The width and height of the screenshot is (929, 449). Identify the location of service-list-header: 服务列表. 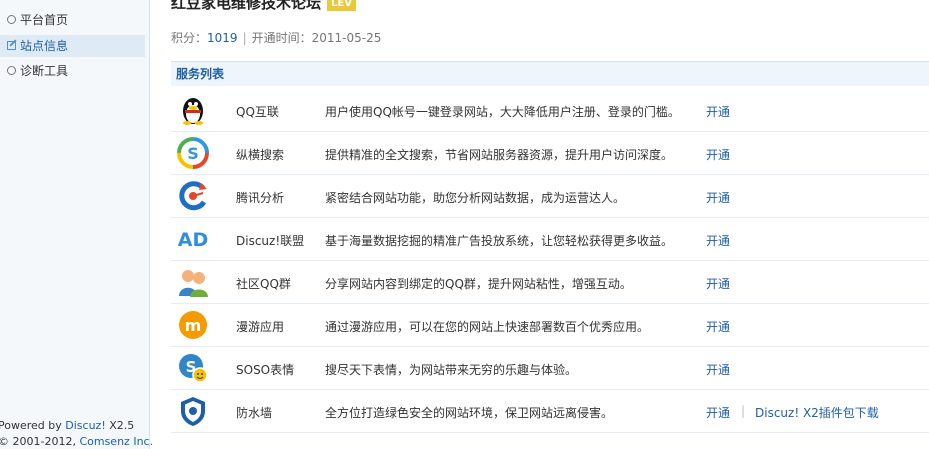
(550, 73).